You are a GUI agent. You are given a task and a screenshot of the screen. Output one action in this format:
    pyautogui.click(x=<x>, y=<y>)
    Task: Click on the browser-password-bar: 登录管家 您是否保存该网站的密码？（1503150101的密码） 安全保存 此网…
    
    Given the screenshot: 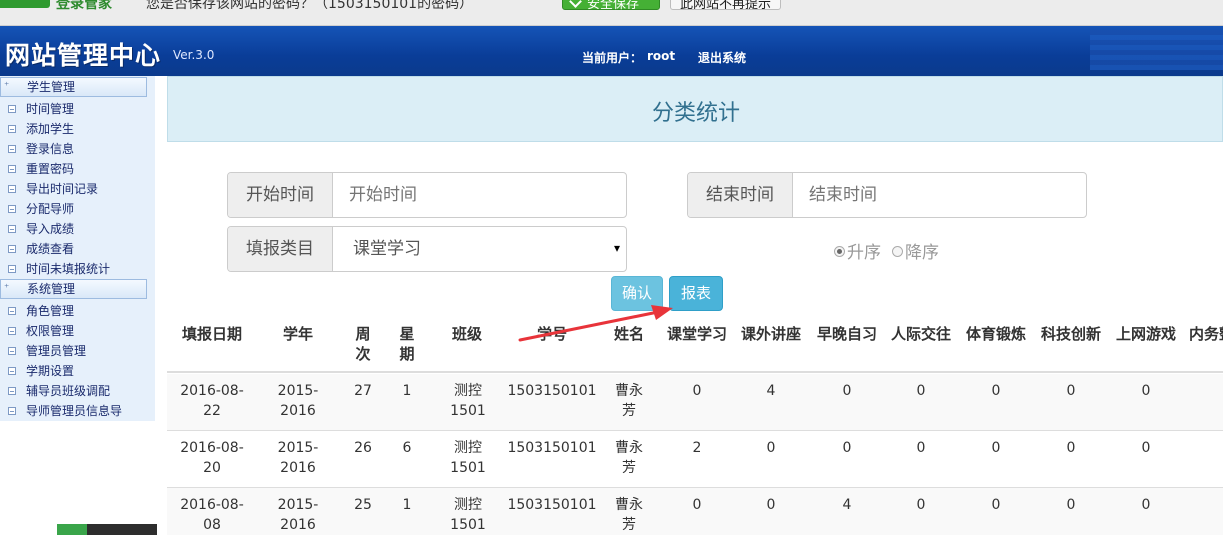 What is the action you would take?
    pyautogui.click(x=611, y=13)
    